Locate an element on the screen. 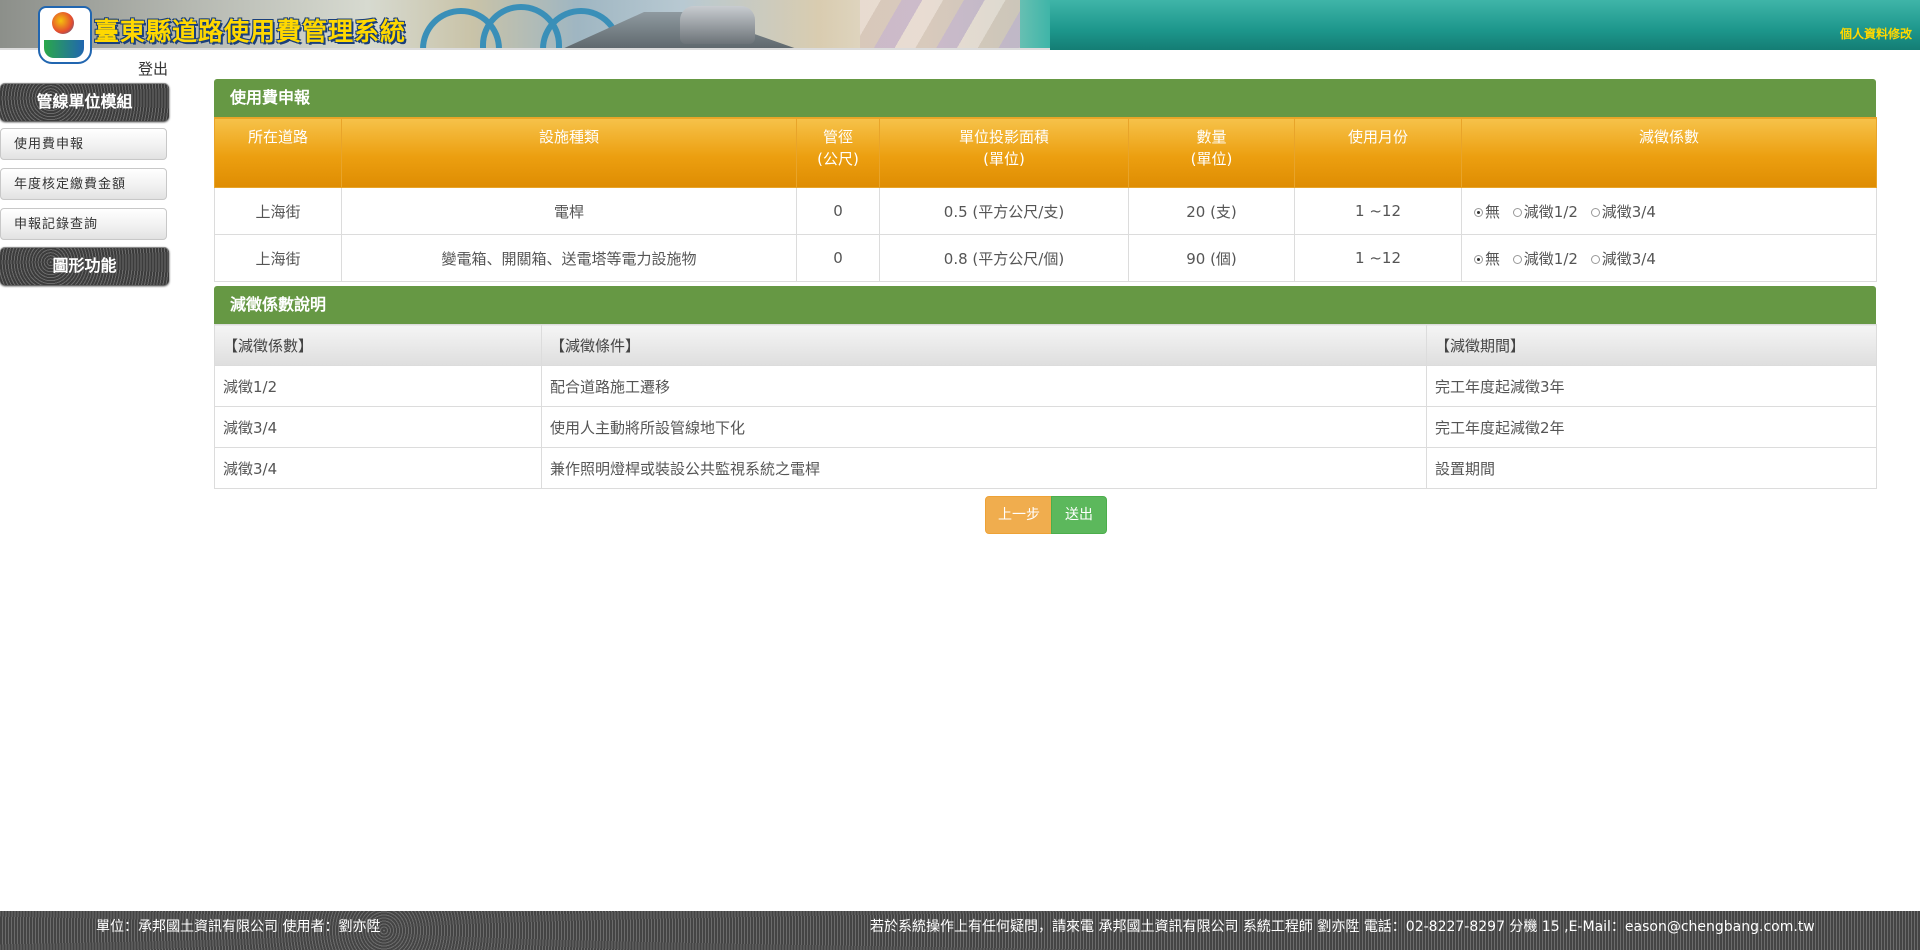  sidebar-item-record-query: 申報記錄查詢 is located at coordinates (83, 224).